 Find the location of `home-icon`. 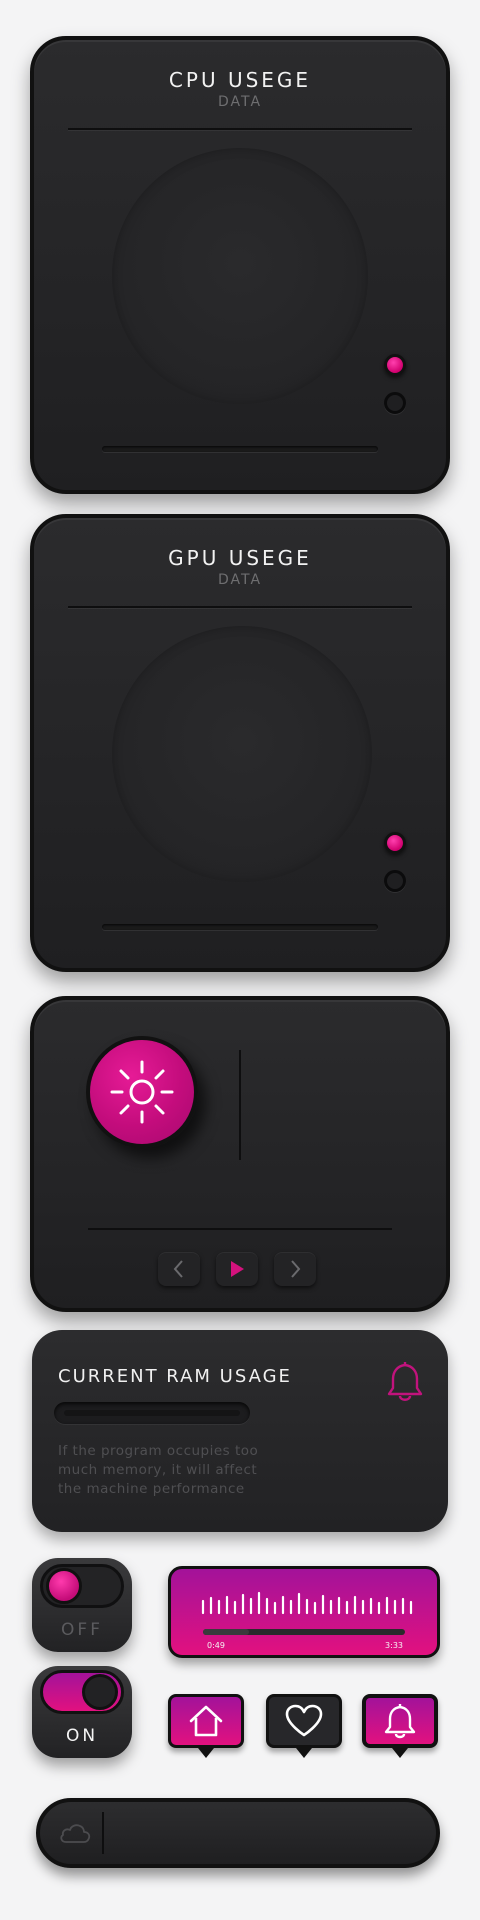

home-icon is located at coordinates (206, 1721).